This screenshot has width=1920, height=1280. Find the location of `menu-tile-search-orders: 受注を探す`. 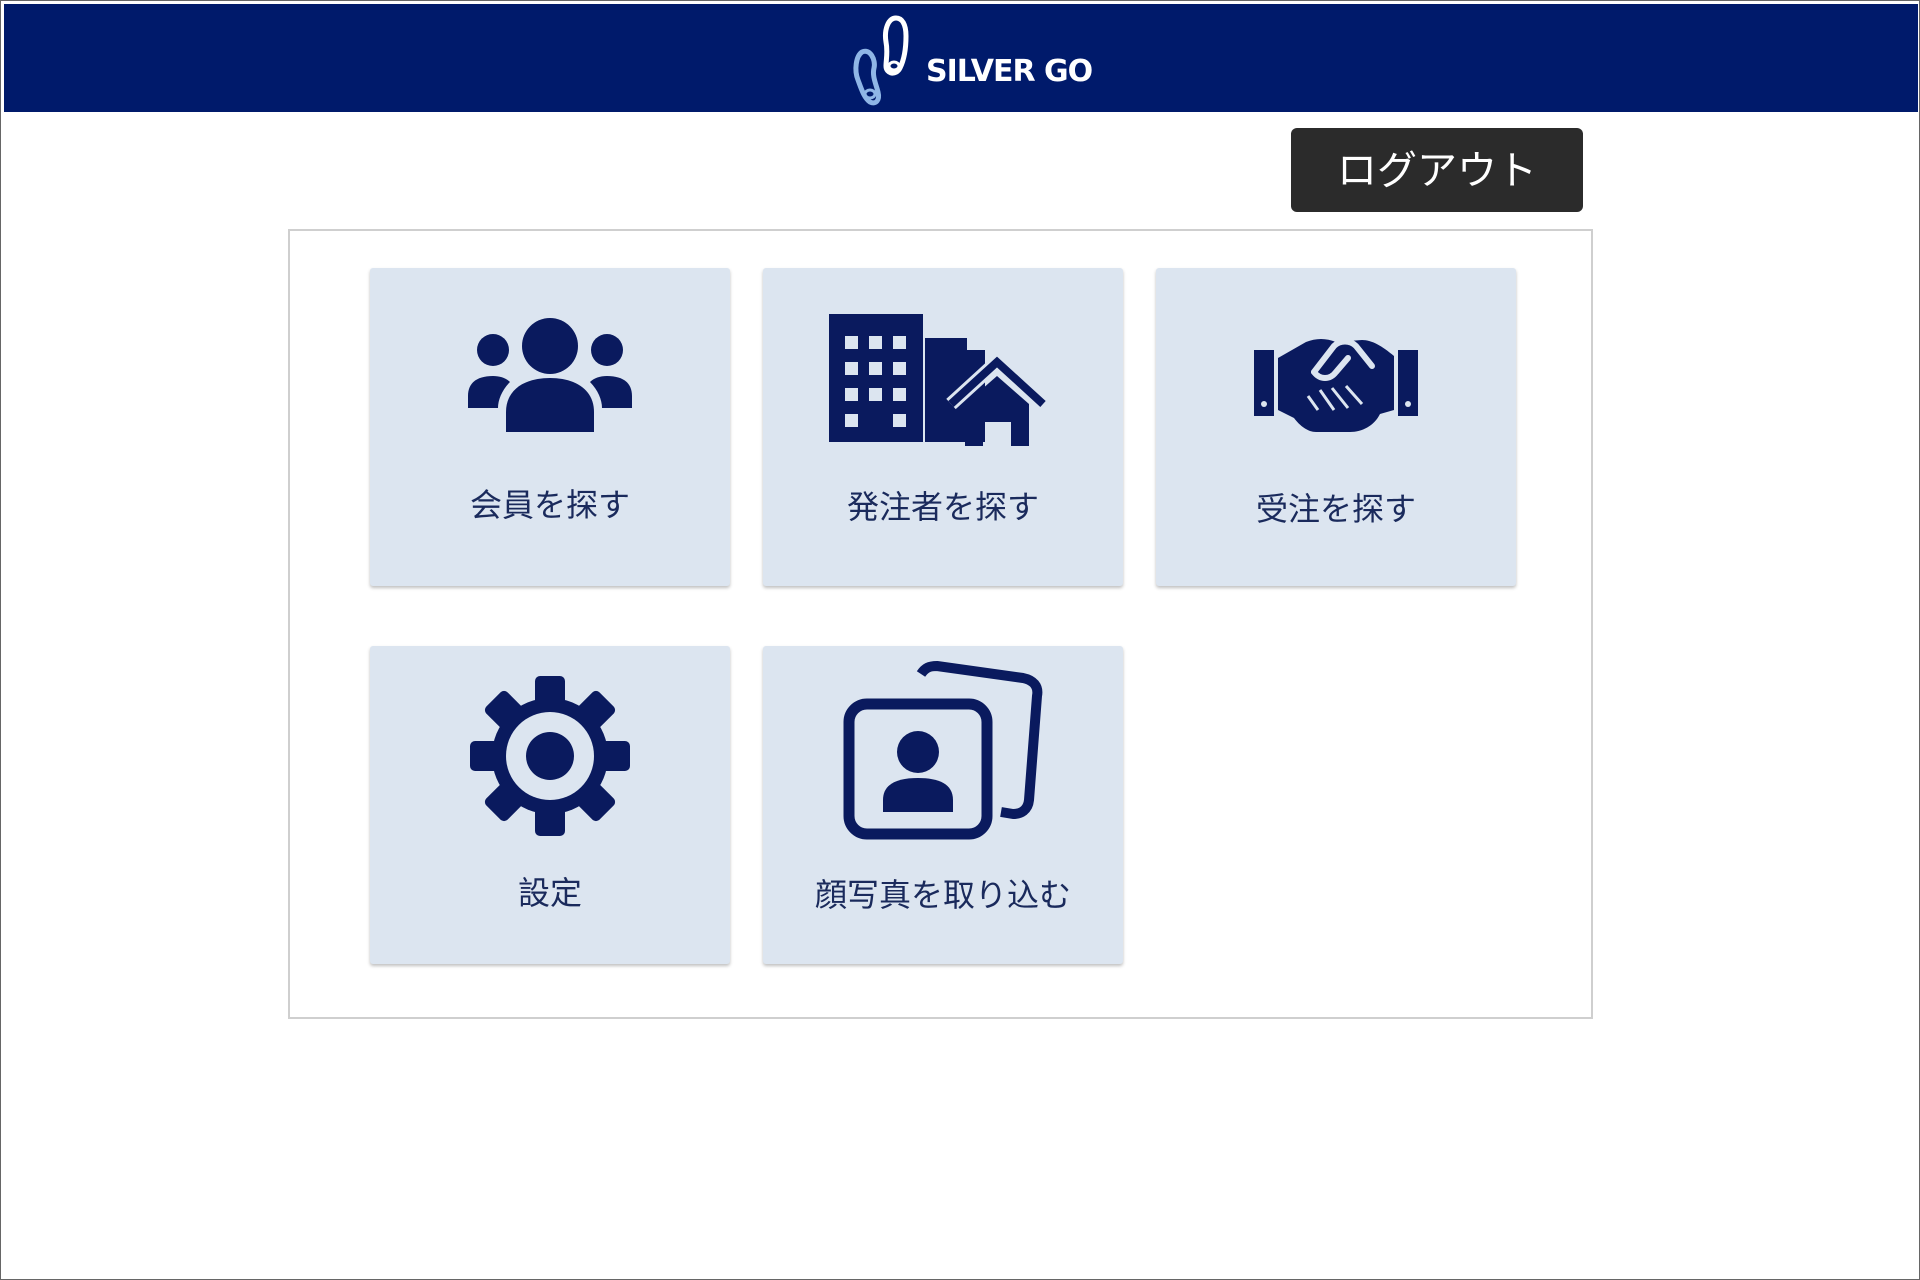

menu-tile-search-orders: 受注を探す is located at coordinates (1336, 427).